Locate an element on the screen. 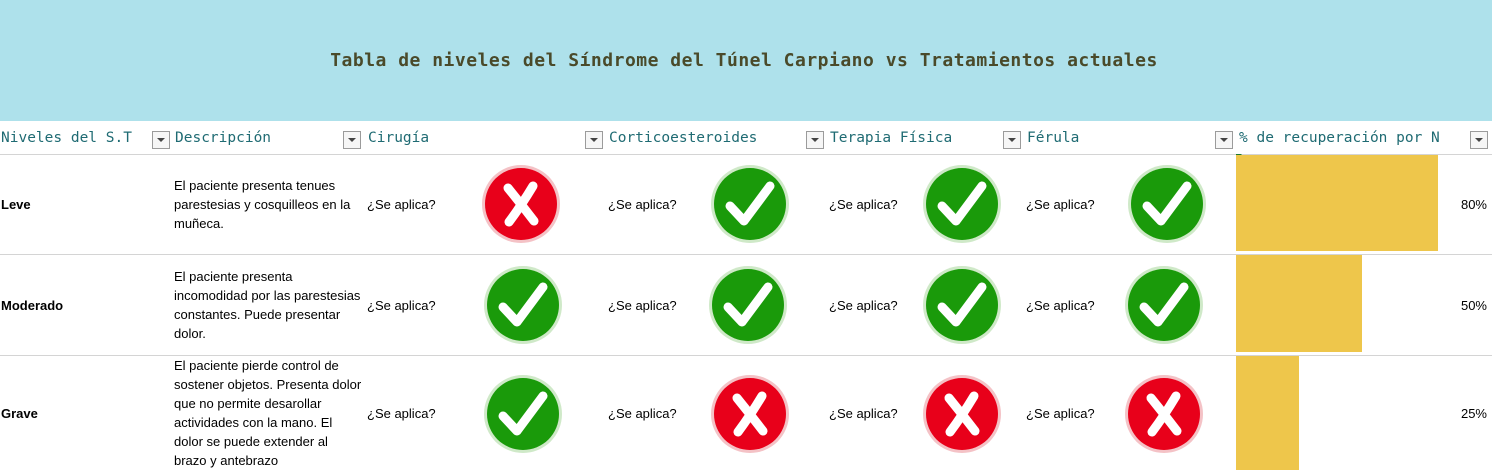 Image resolution: width=1492 pixels, height=470 pixels. recovery-percent: 80% is located at coordinates (1473, 204).